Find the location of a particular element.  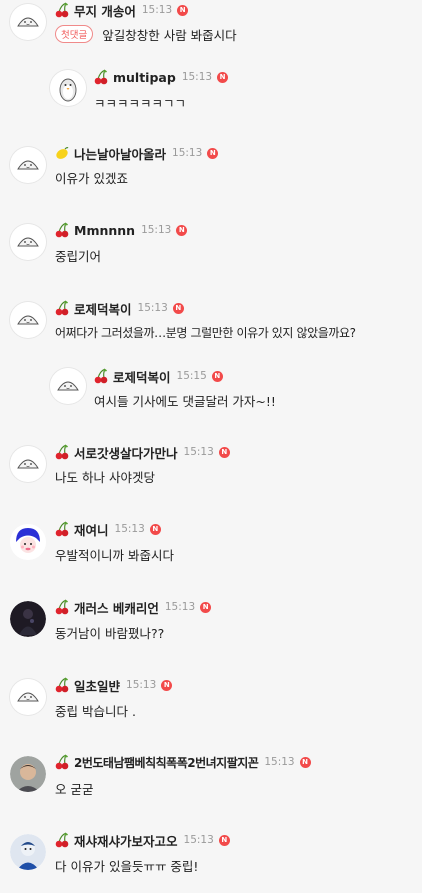

comment-text: 우발적이니까 봐줍시다 is located at coordinates (114, 555).